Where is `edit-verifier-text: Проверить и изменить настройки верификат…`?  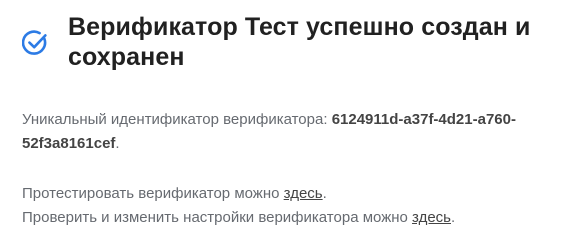
edit-verifier-text: Проверить и изменить настройки верификат… is located at coordinates (215, 217).